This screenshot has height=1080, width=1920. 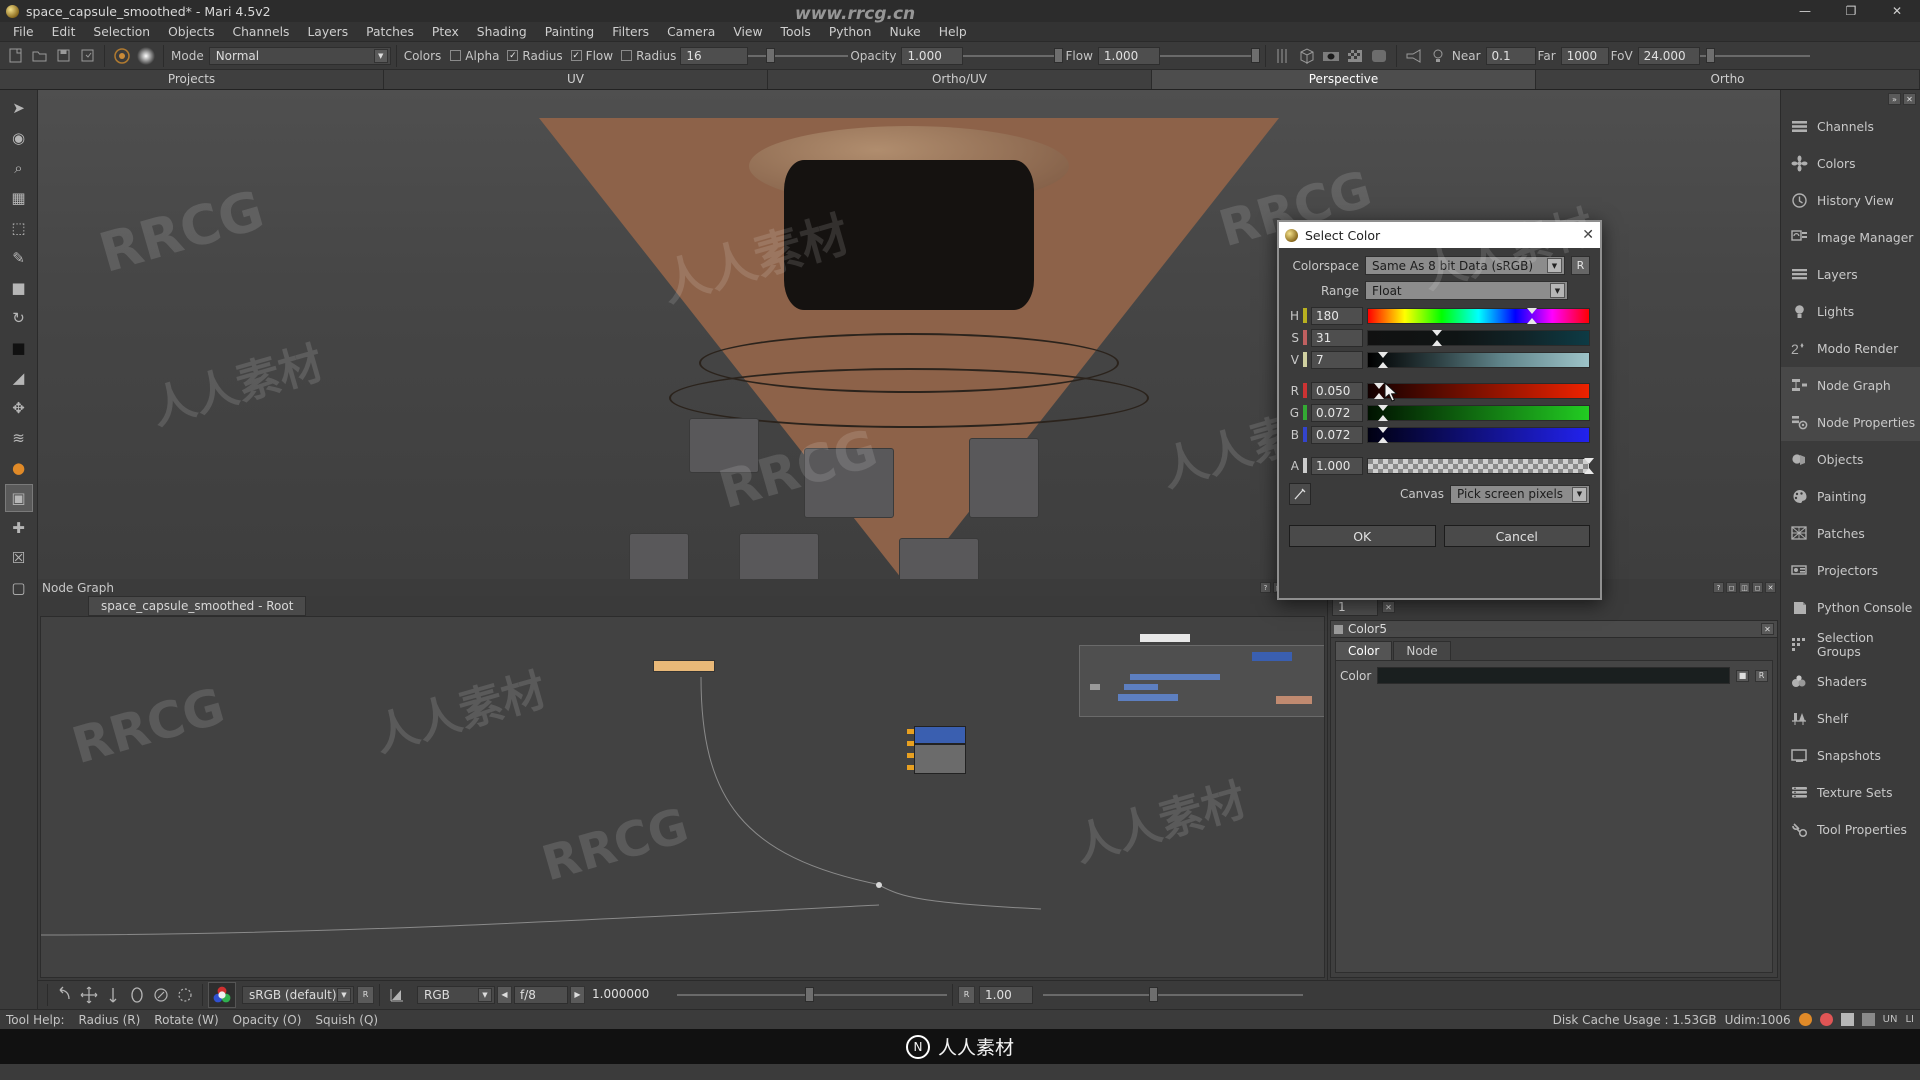 I want to click on right-panel-item-selection-groups: Selection Groups, so click(x=1850, y=644).